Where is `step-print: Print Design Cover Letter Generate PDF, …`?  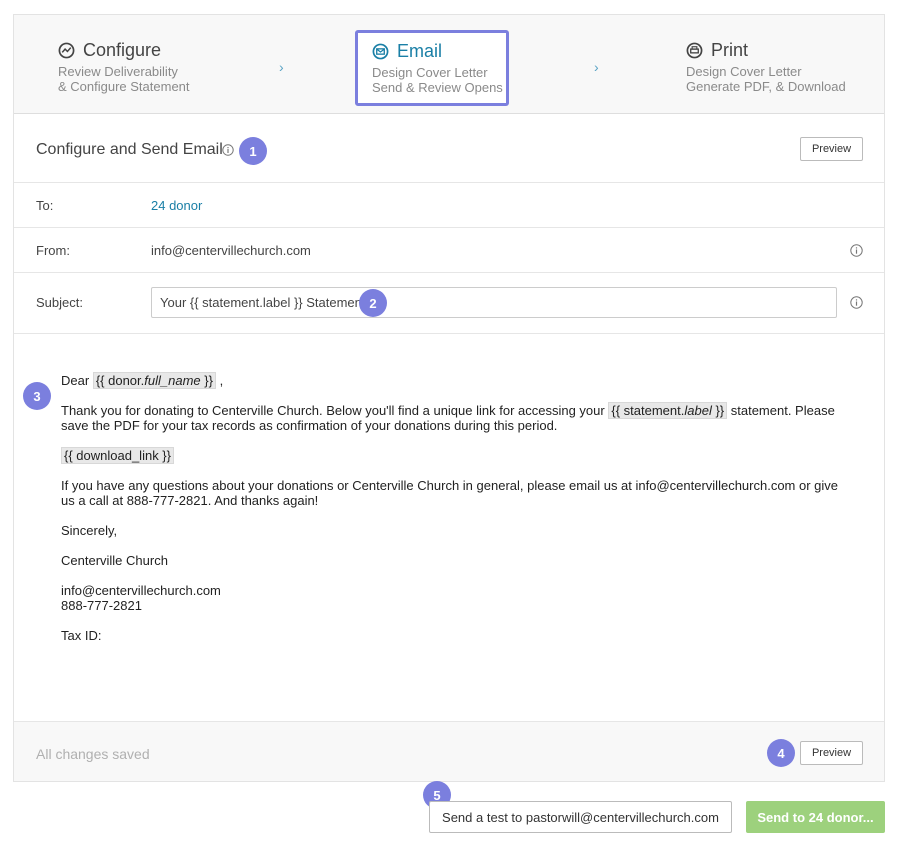
step-print: Print Design Cover Letter Generate PDF, … is located at coordinates (766, 66).